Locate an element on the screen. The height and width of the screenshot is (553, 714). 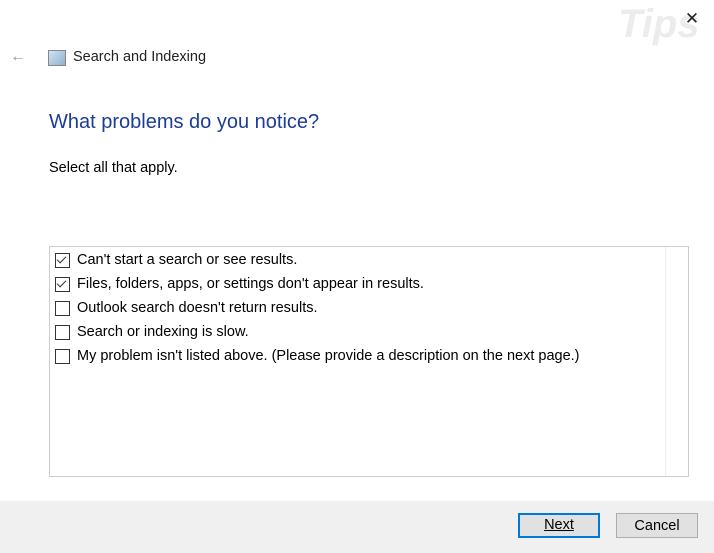
problem-option: Can't start a search or see results. is located at coordinates (176, 260).